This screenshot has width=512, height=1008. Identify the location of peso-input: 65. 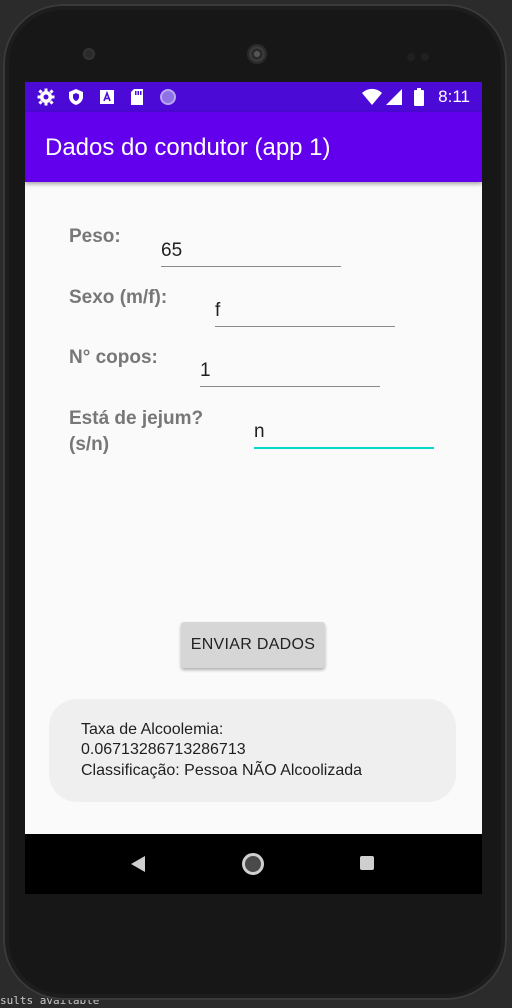
(251, 247).